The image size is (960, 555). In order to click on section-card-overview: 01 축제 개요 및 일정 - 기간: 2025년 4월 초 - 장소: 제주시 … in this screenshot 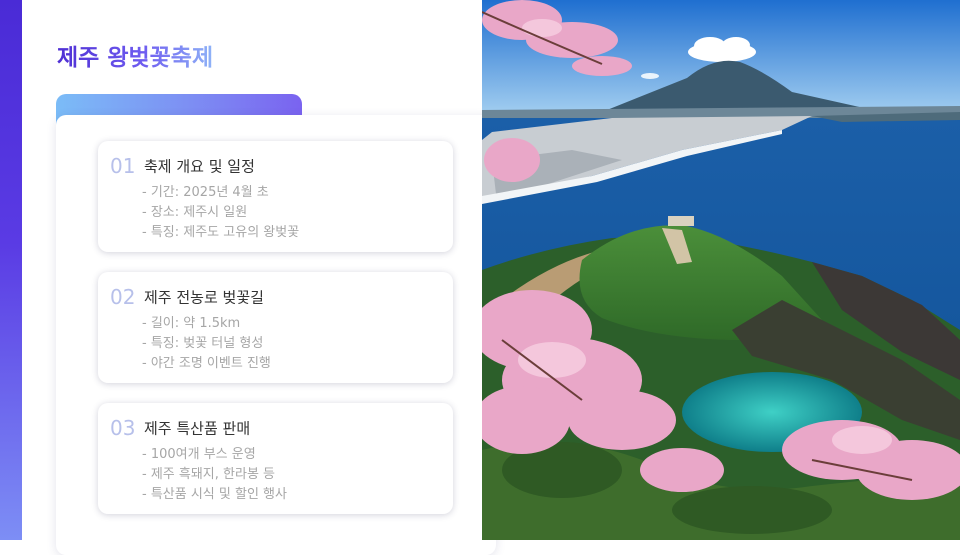, I will do `click(275, 196)`.